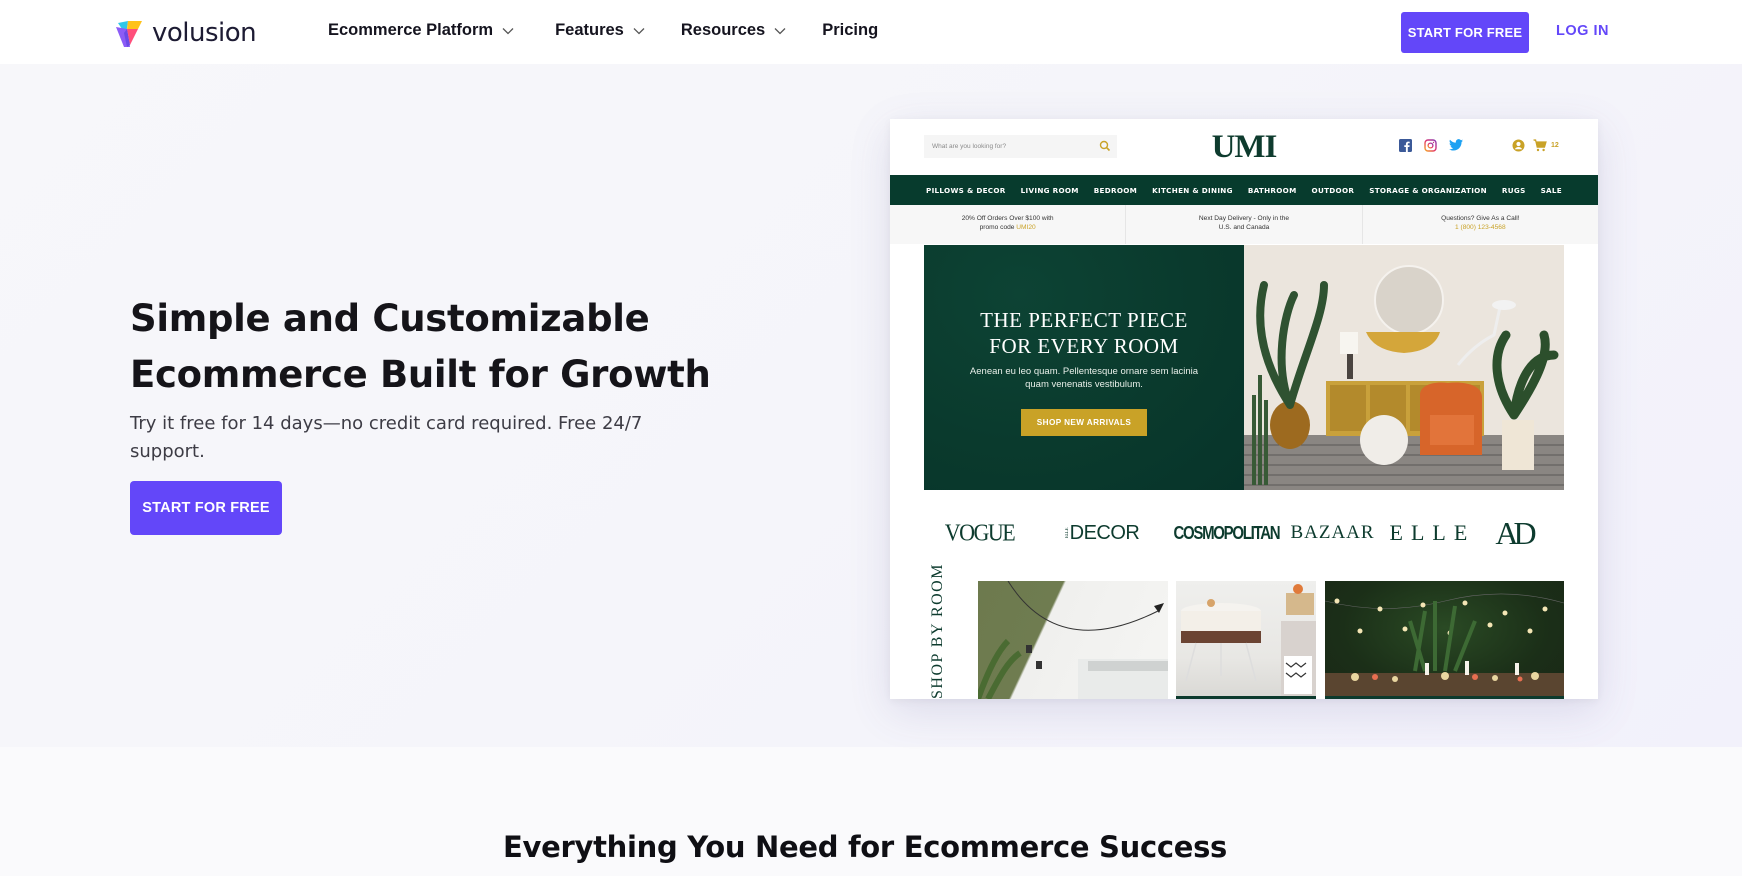  What do you see at coordinates (1540, 145) in the screenshot?
I see `shopping-cart-icon` at bounding box center [1540, 145].